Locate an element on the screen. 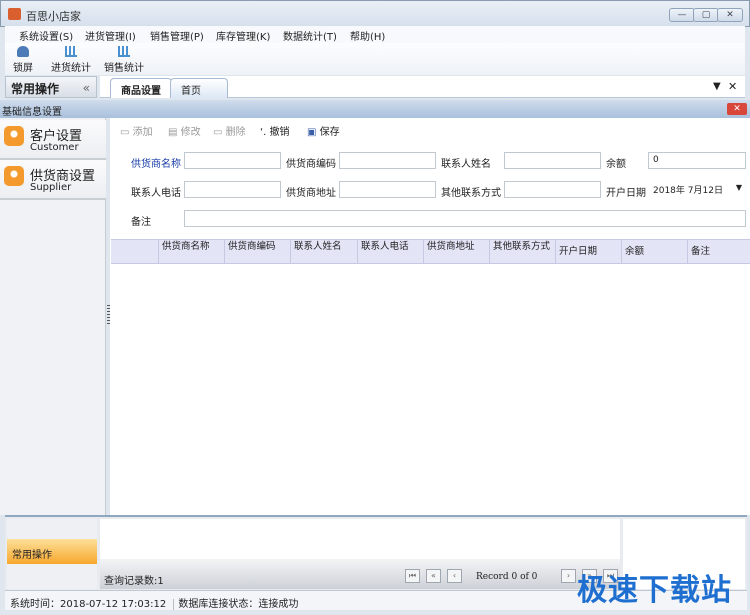 Image resolution: width=750 pixels, height=615 pixels. tab-strip: 商品设置 首页 ▼ ✕ is located at coordinates (422, 87).